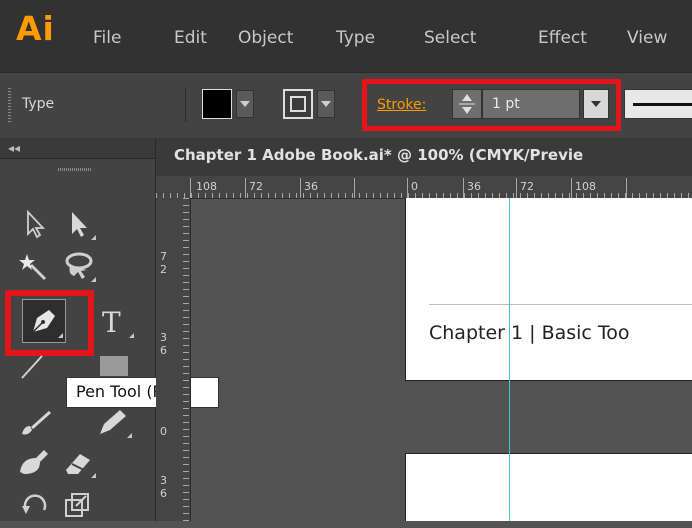 The image size is (692, 528). What do you see at coordinates (190, 38) in the screenshot?
I see `menu-edit: Edit` at bounding box center [190, 38].